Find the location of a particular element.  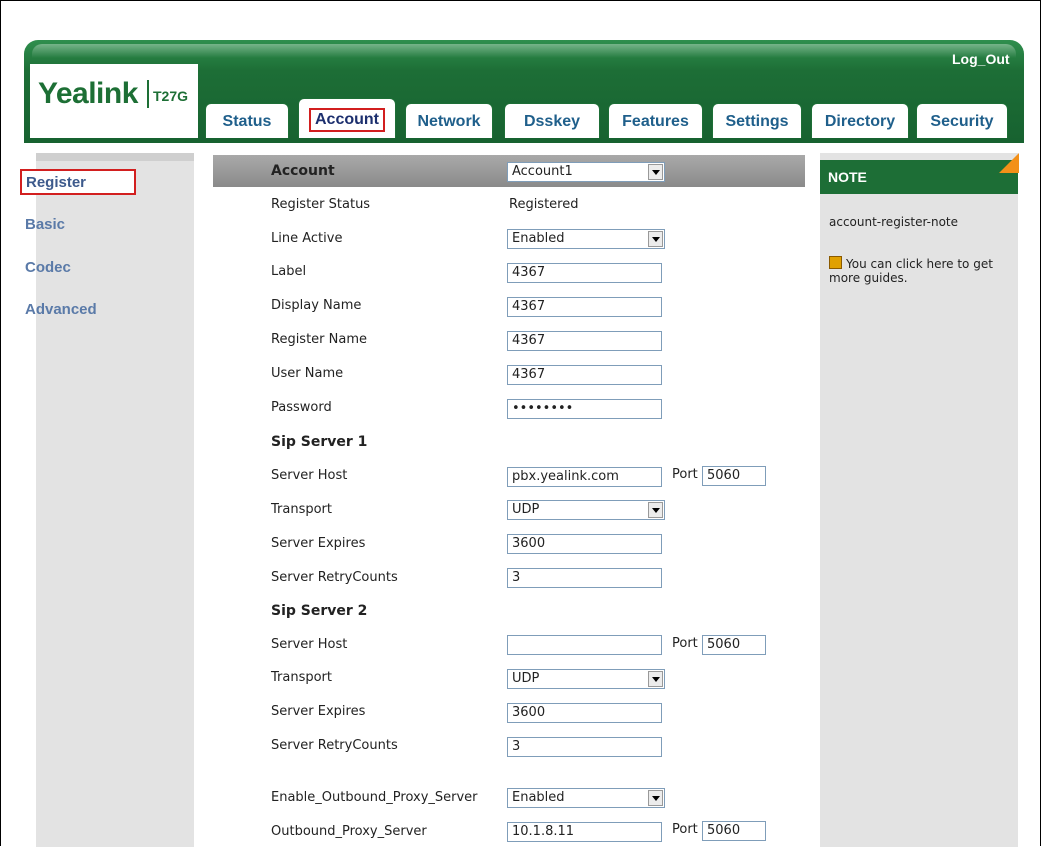

sidebar is located at coordinates (115, 500).